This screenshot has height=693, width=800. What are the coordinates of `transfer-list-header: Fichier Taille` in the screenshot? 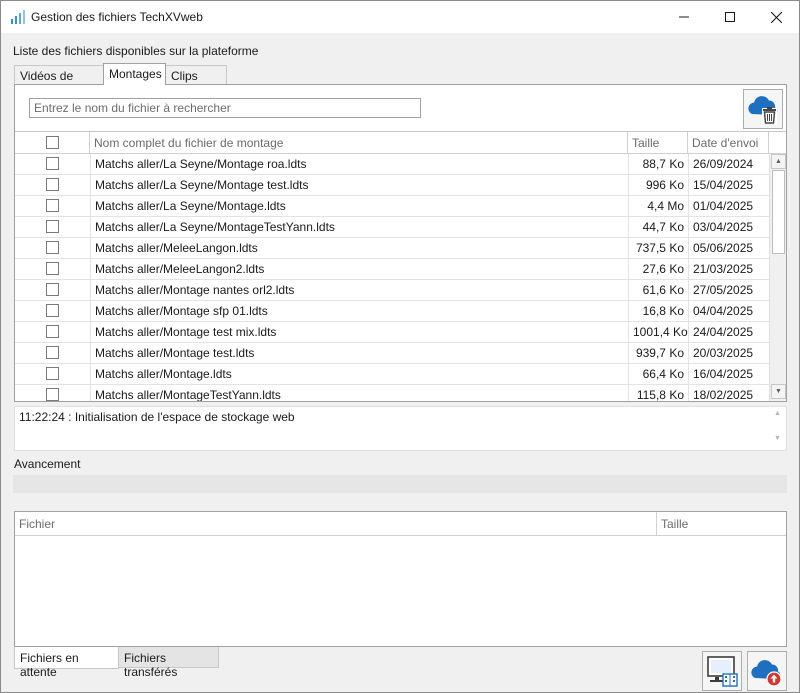 It's located at (400, 524).